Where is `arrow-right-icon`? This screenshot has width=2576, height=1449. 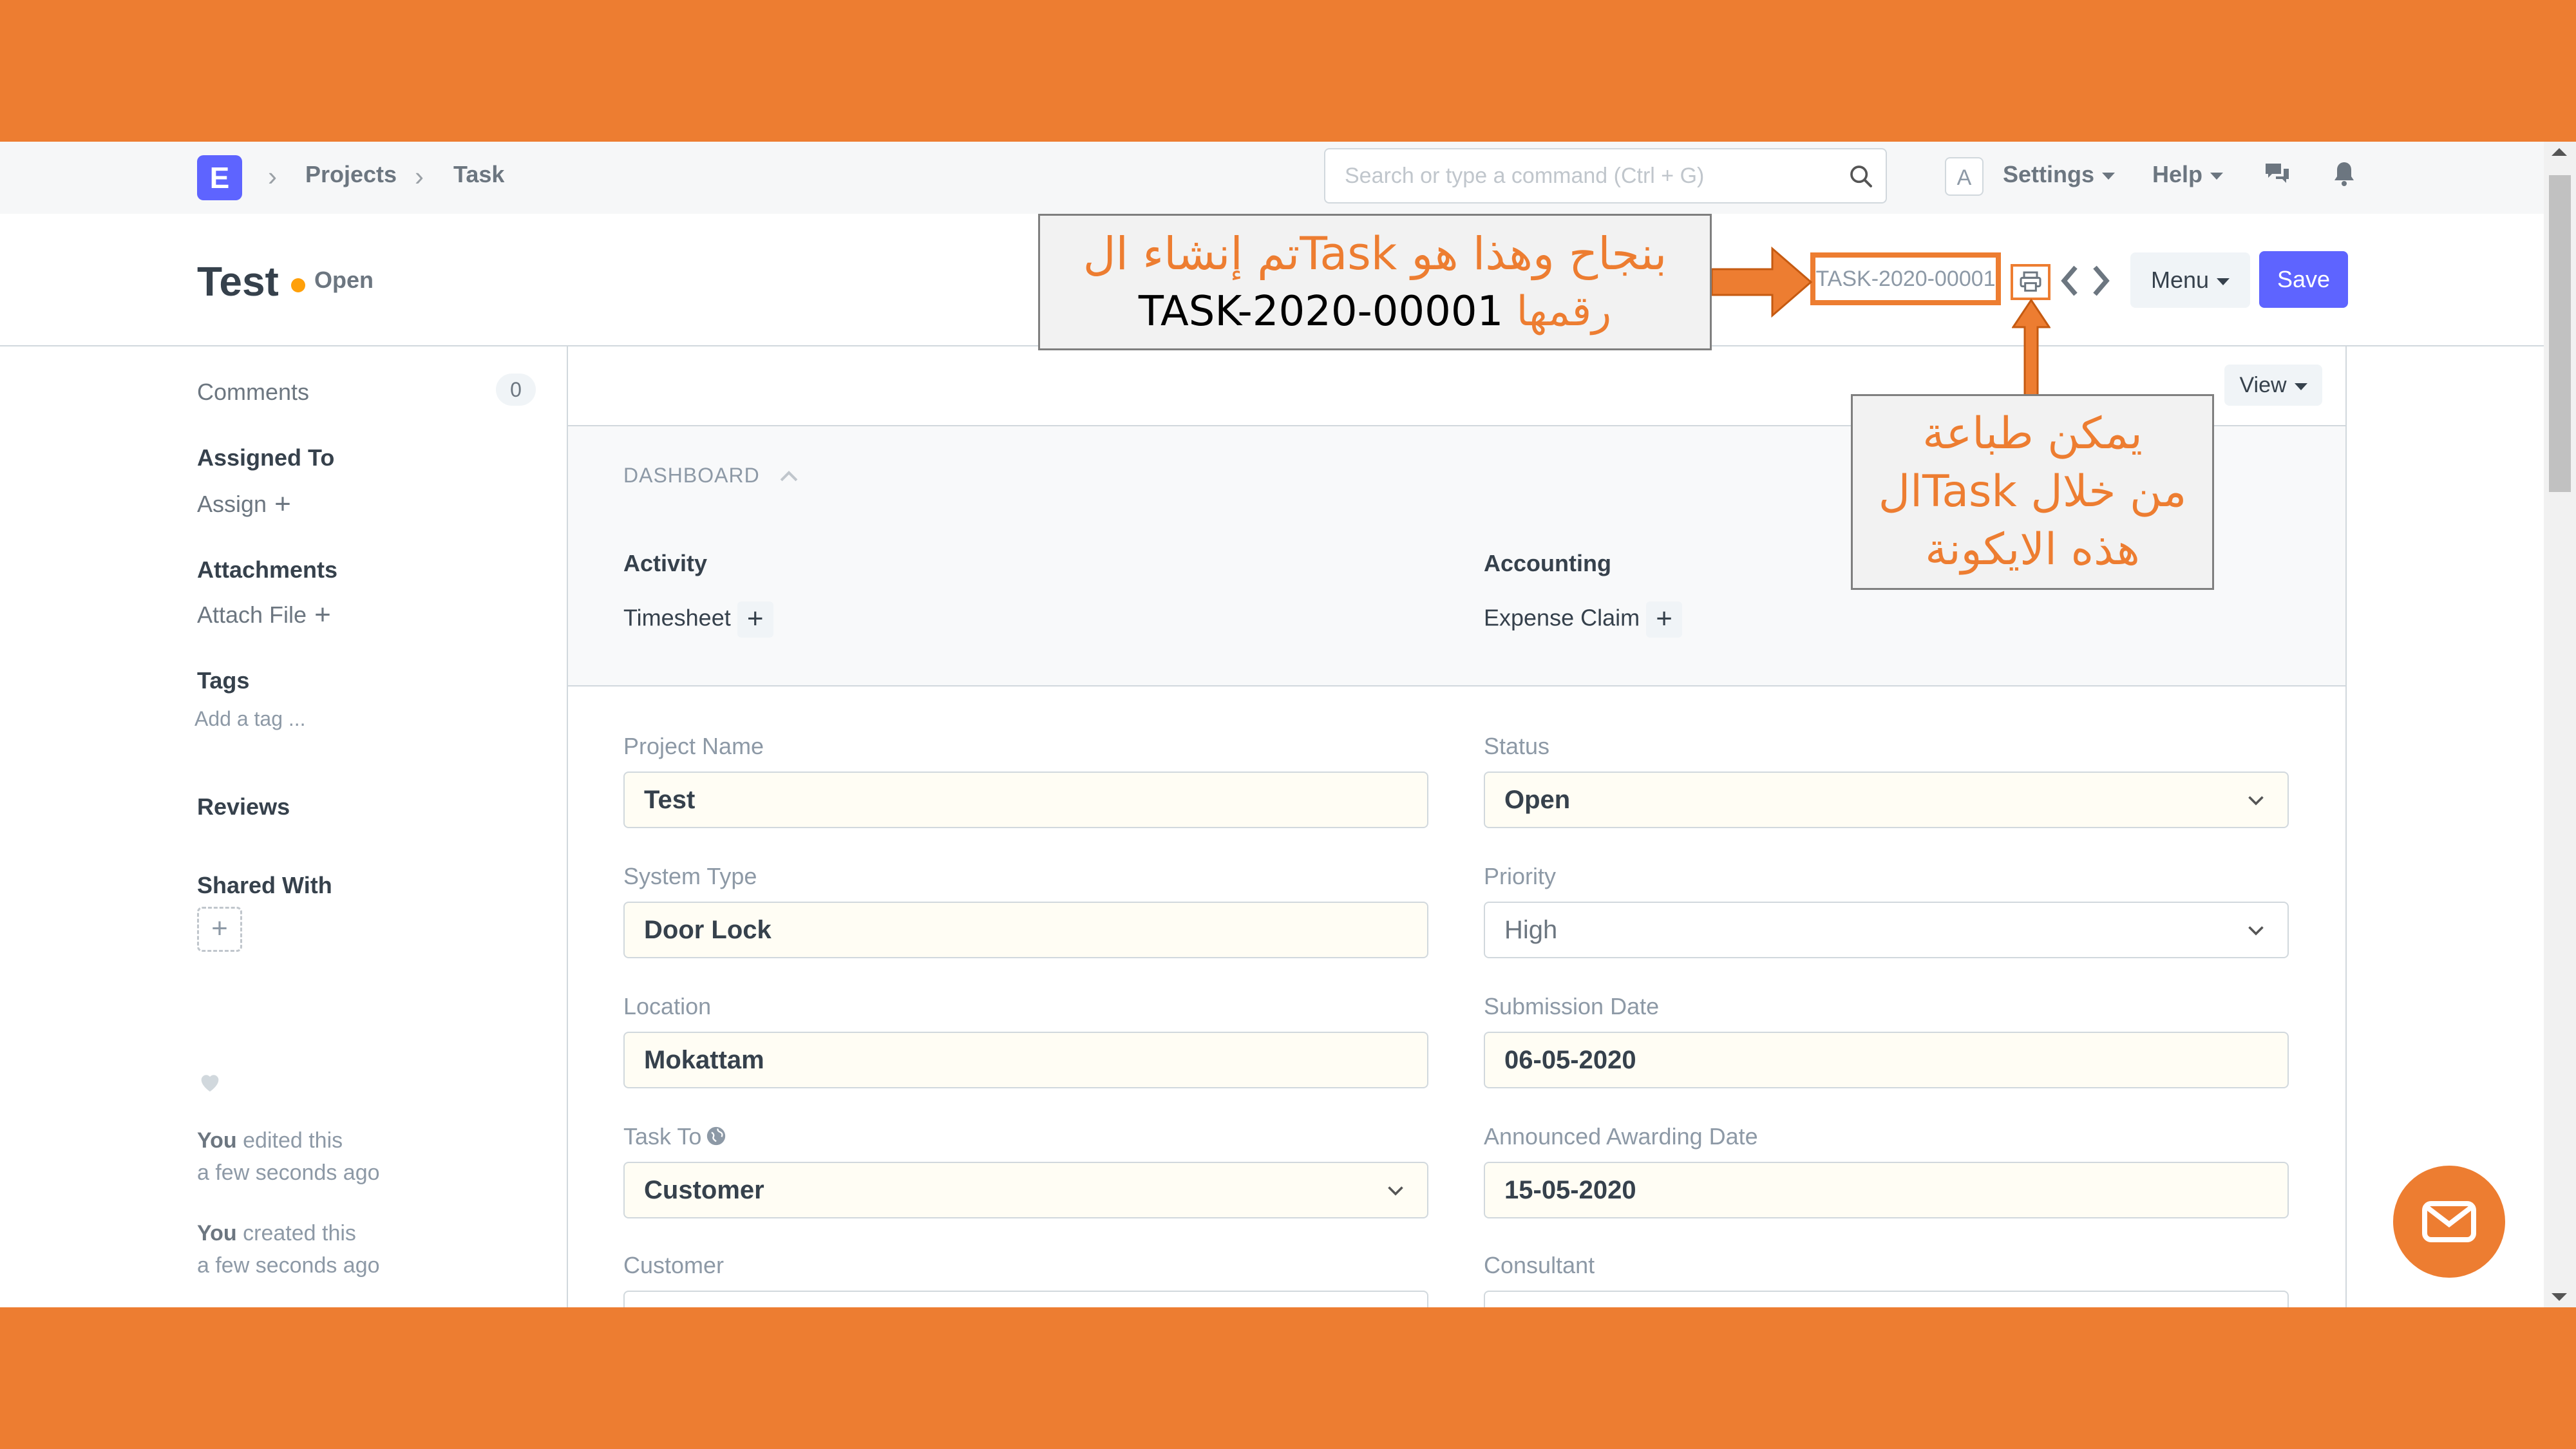
arrow-right-icon is located at coordinates (1762, 282).